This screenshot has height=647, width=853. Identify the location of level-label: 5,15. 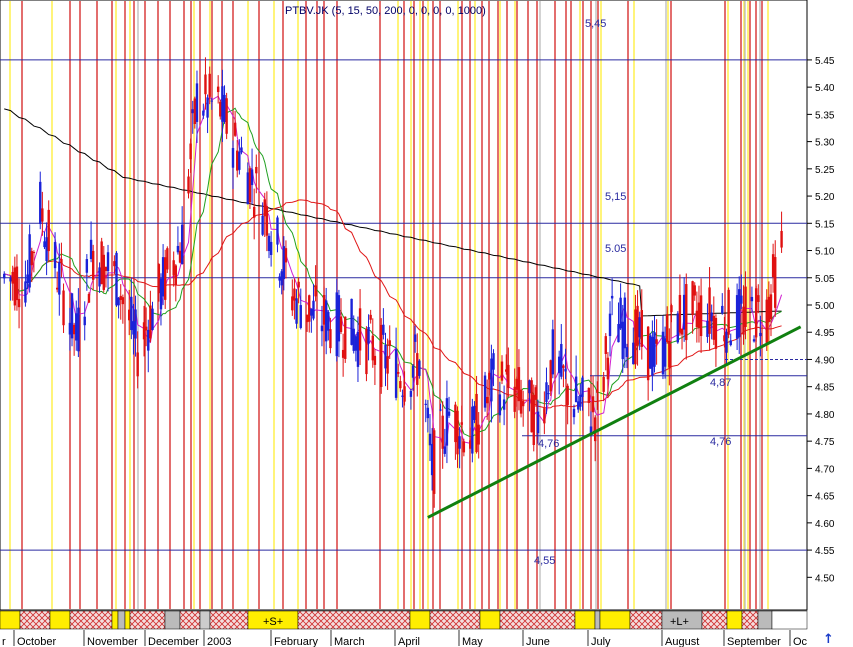
(615, 197).